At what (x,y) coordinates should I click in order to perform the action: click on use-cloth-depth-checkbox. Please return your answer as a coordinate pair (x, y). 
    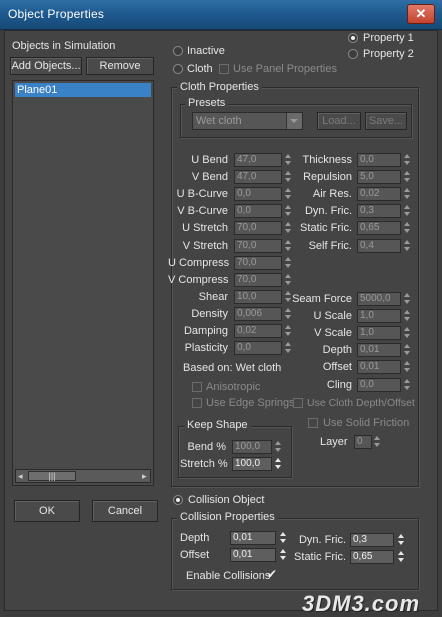
    Looking at the image, I should click on (298, 403).